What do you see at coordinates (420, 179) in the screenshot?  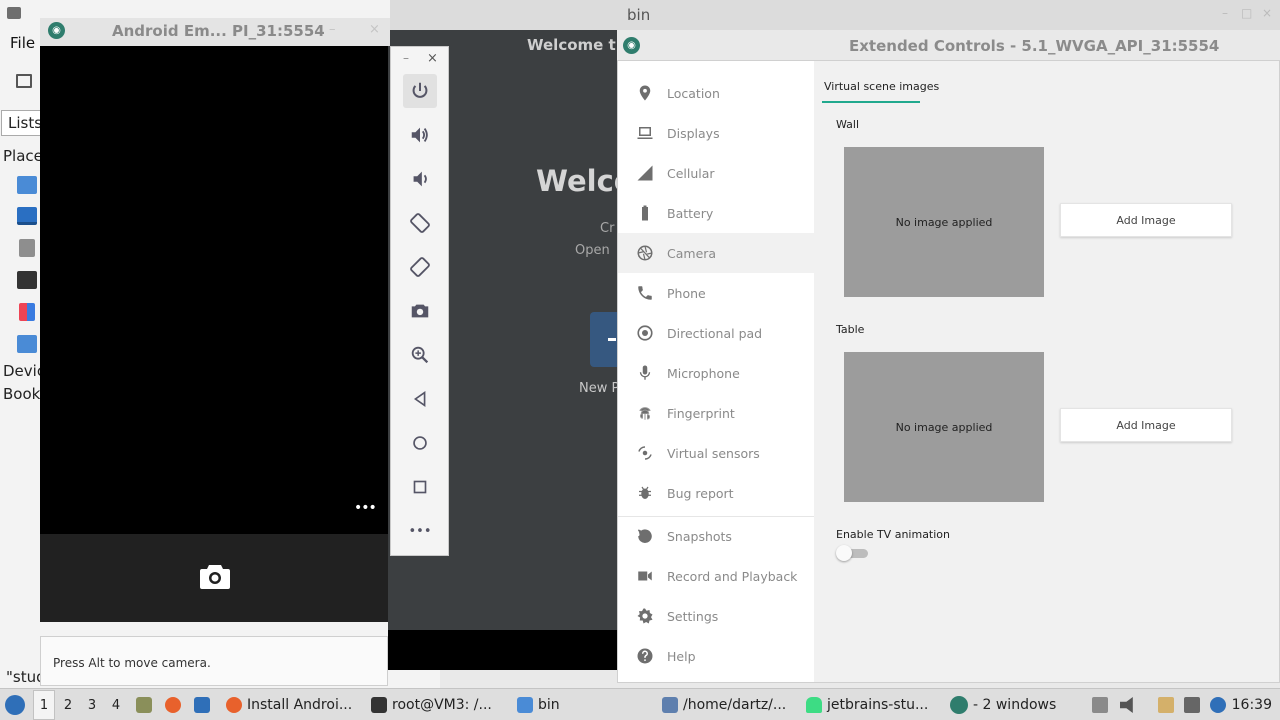 I see `volume-down-icon` at bounding box center [420, 179].